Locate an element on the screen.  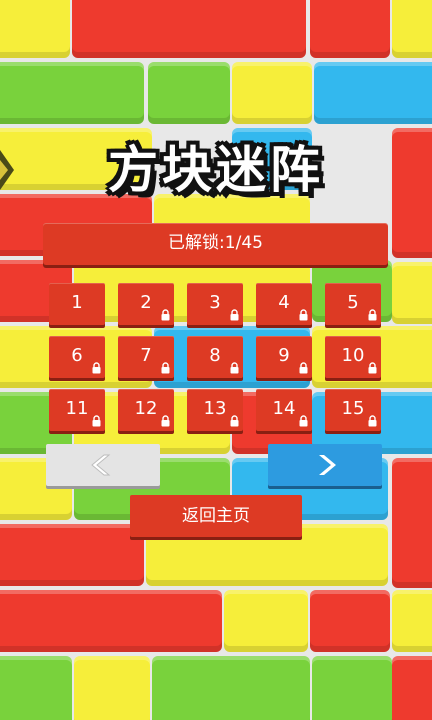
level-button-7: 7 is located at coordinates (146, 357).